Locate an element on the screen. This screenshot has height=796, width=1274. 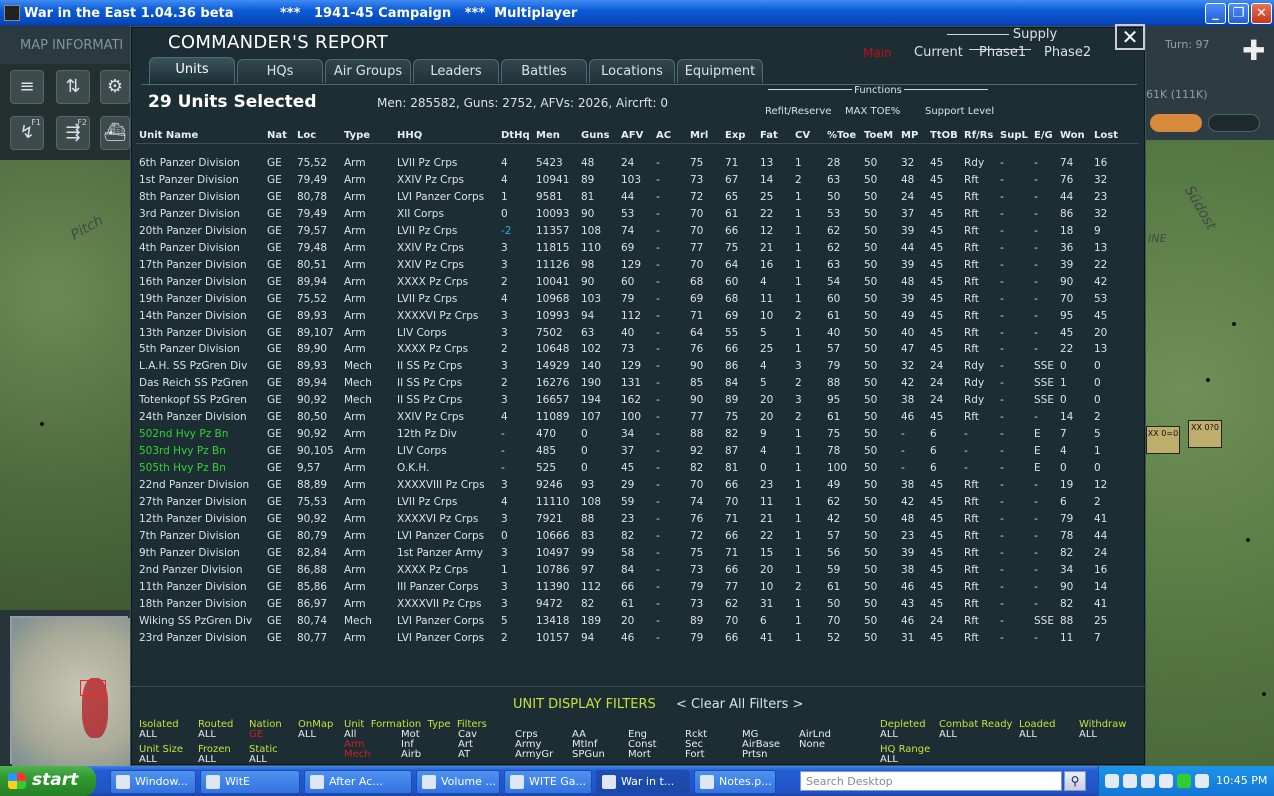
max-toe-button: MAX TOE% is located at coordinates (872, 111).